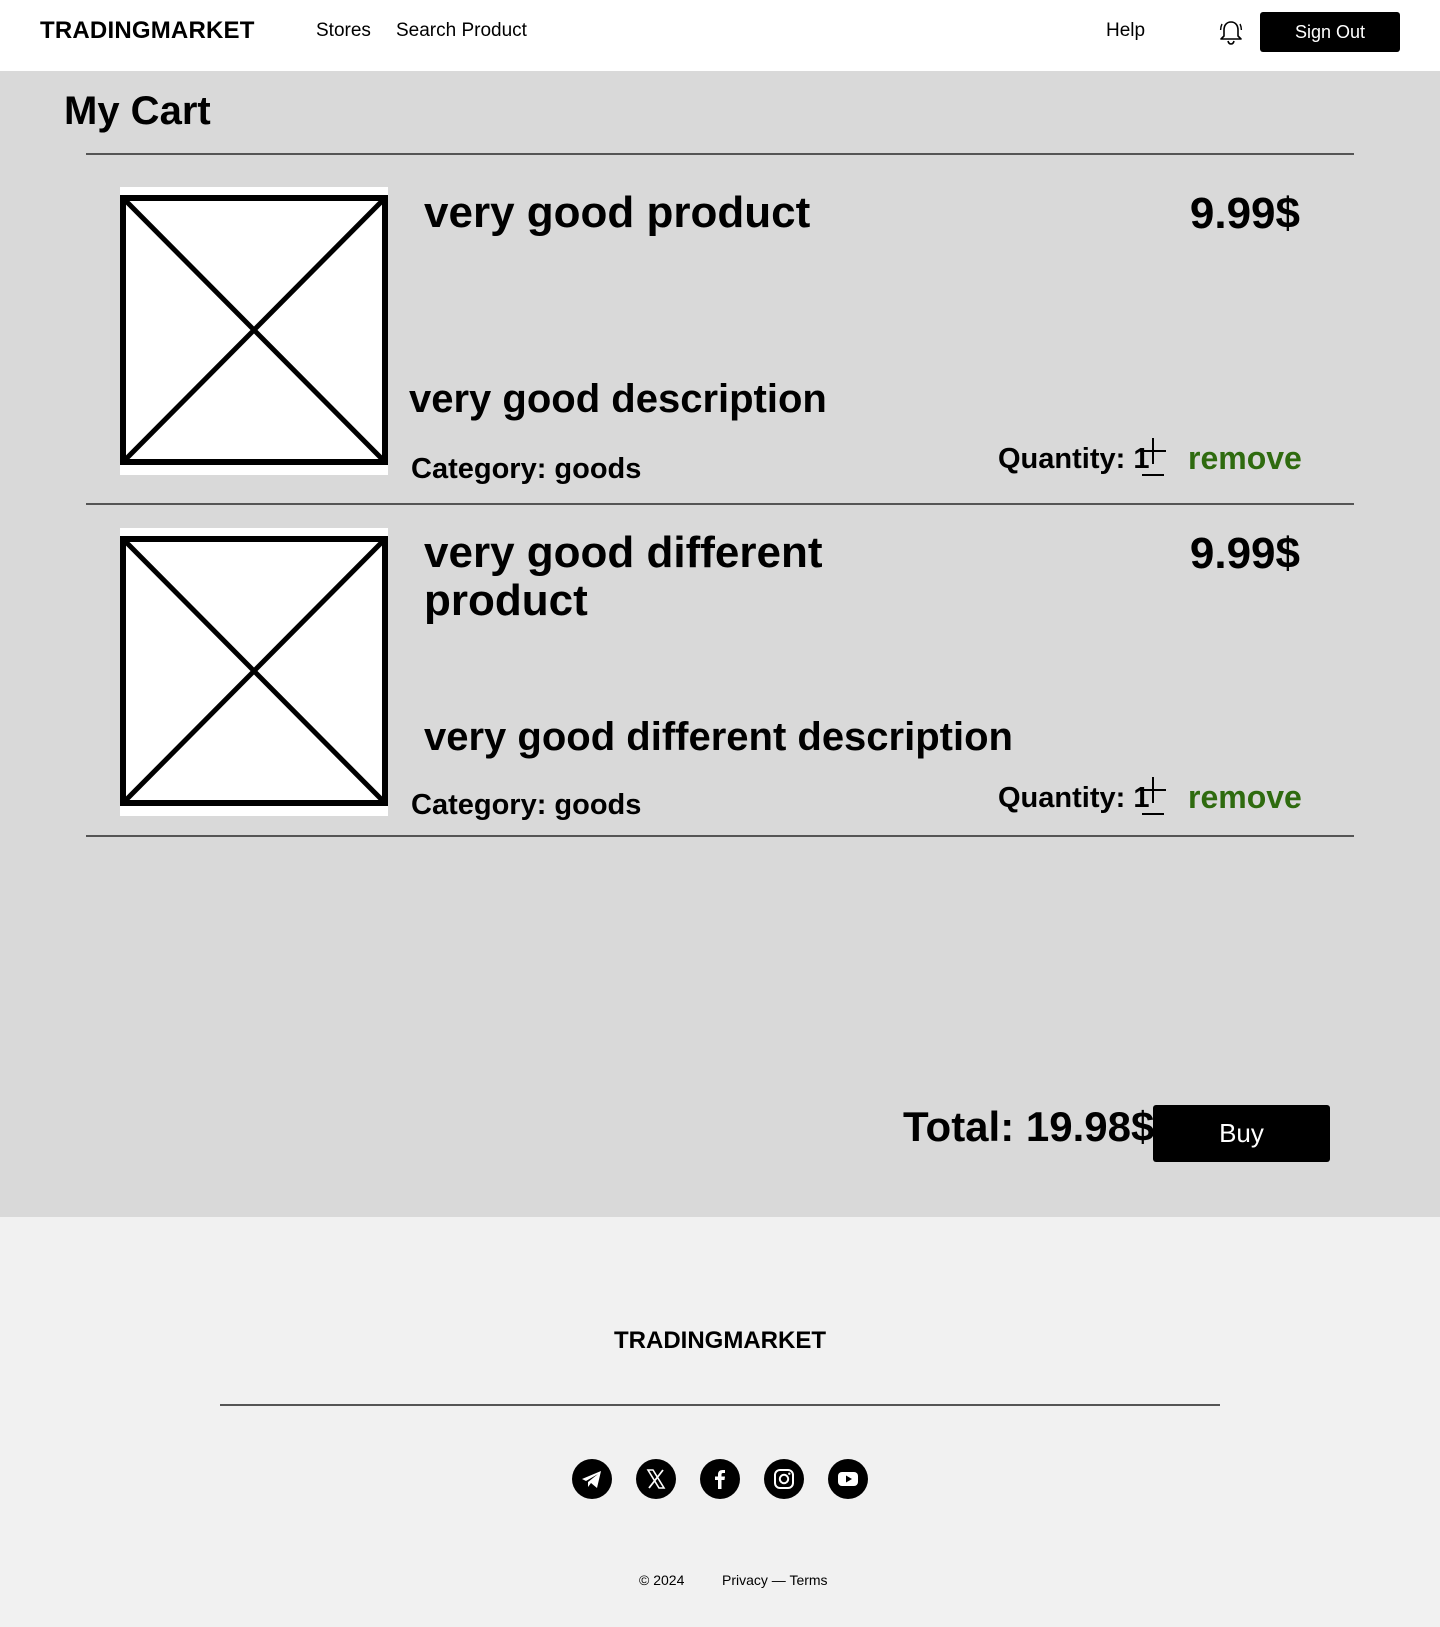 Image resolution: width=1440 pixels, height=1627 pixels. What do you see at coordinates (618, 399) in the screenshot?
I see `product-description: very good description` at bounding box center [618, 399].